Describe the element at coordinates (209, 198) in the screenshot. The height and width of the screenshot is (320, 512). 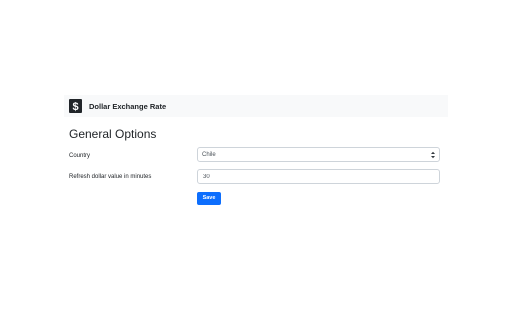
I see `save-button: Save` at that location.